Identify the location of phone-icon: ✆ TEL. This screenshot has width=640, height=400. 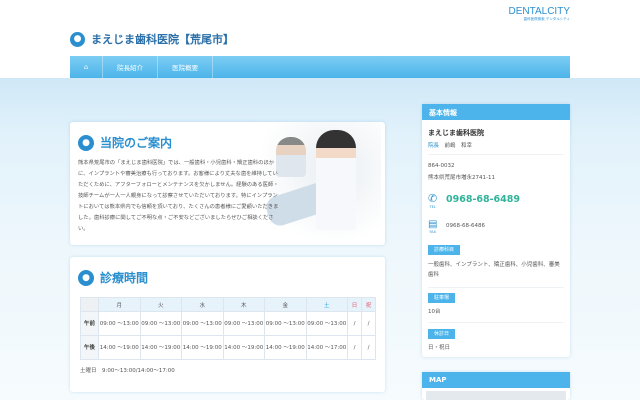
(433, 200).